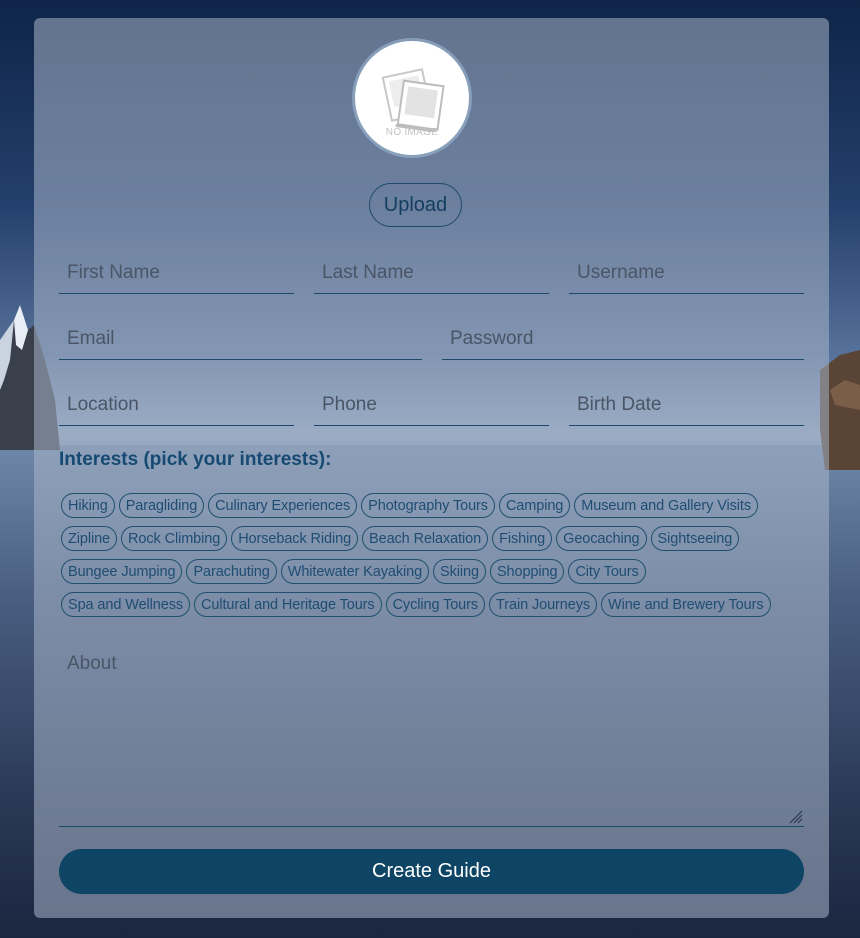  What do you see at coordinates (295, 538) in the screenshot?
I see `interest-tag: Horseback Riding` at bounding box center [295, 538].